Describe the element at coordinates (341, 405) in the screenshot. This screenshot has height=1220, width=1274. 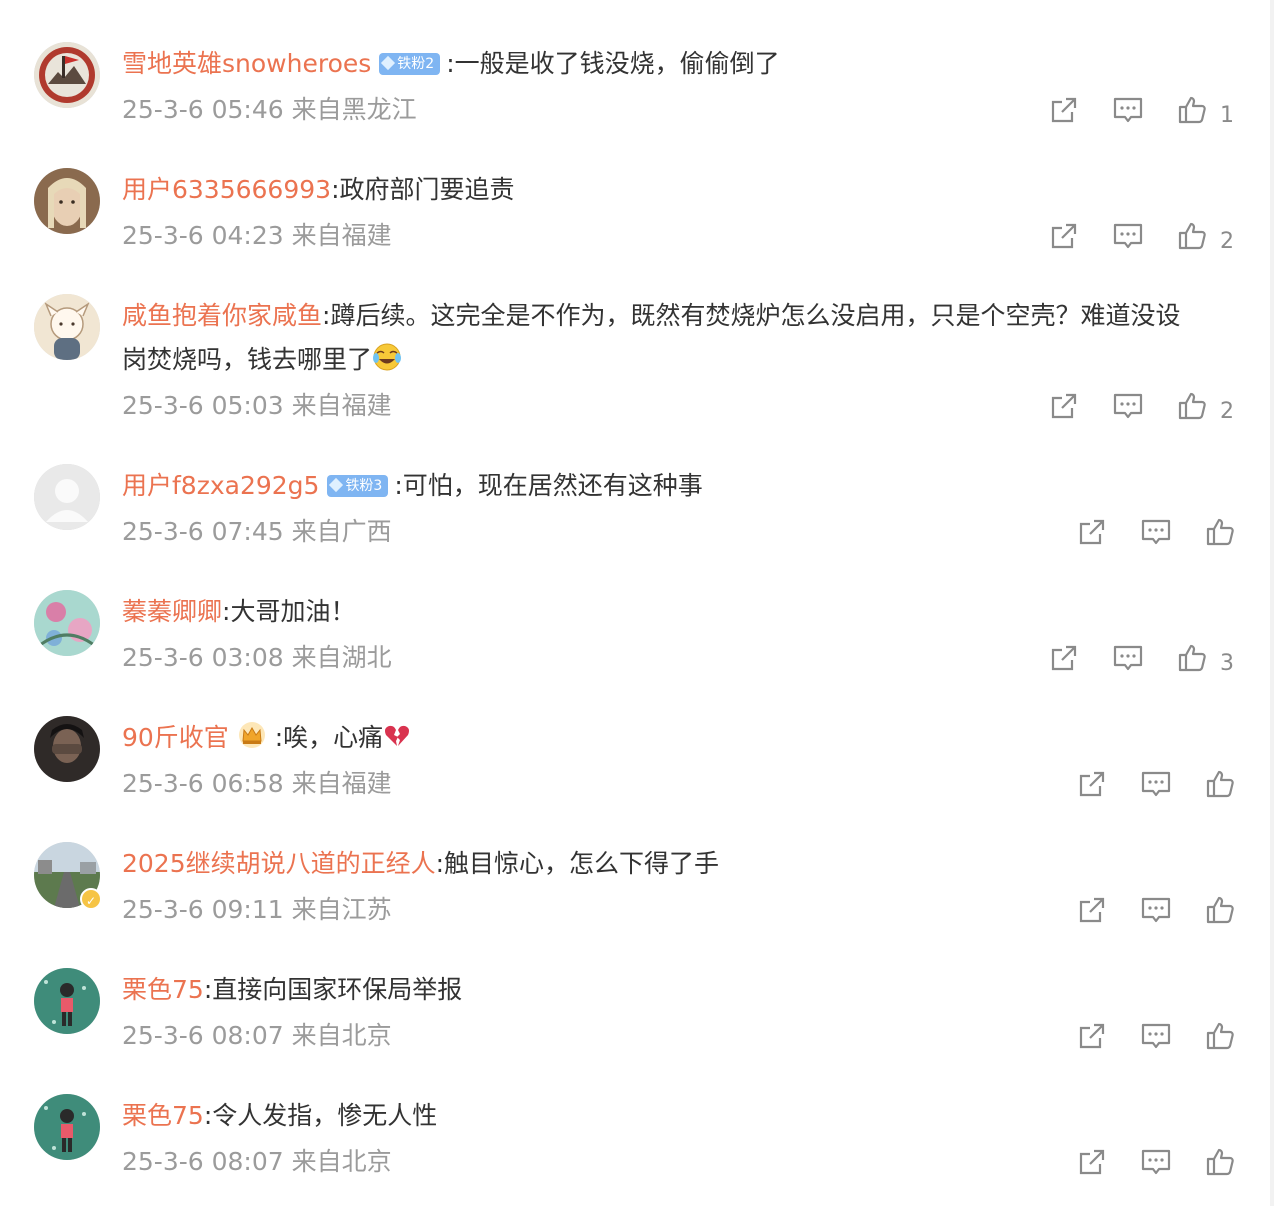
I see `comment-location: 来自福建` at that location.